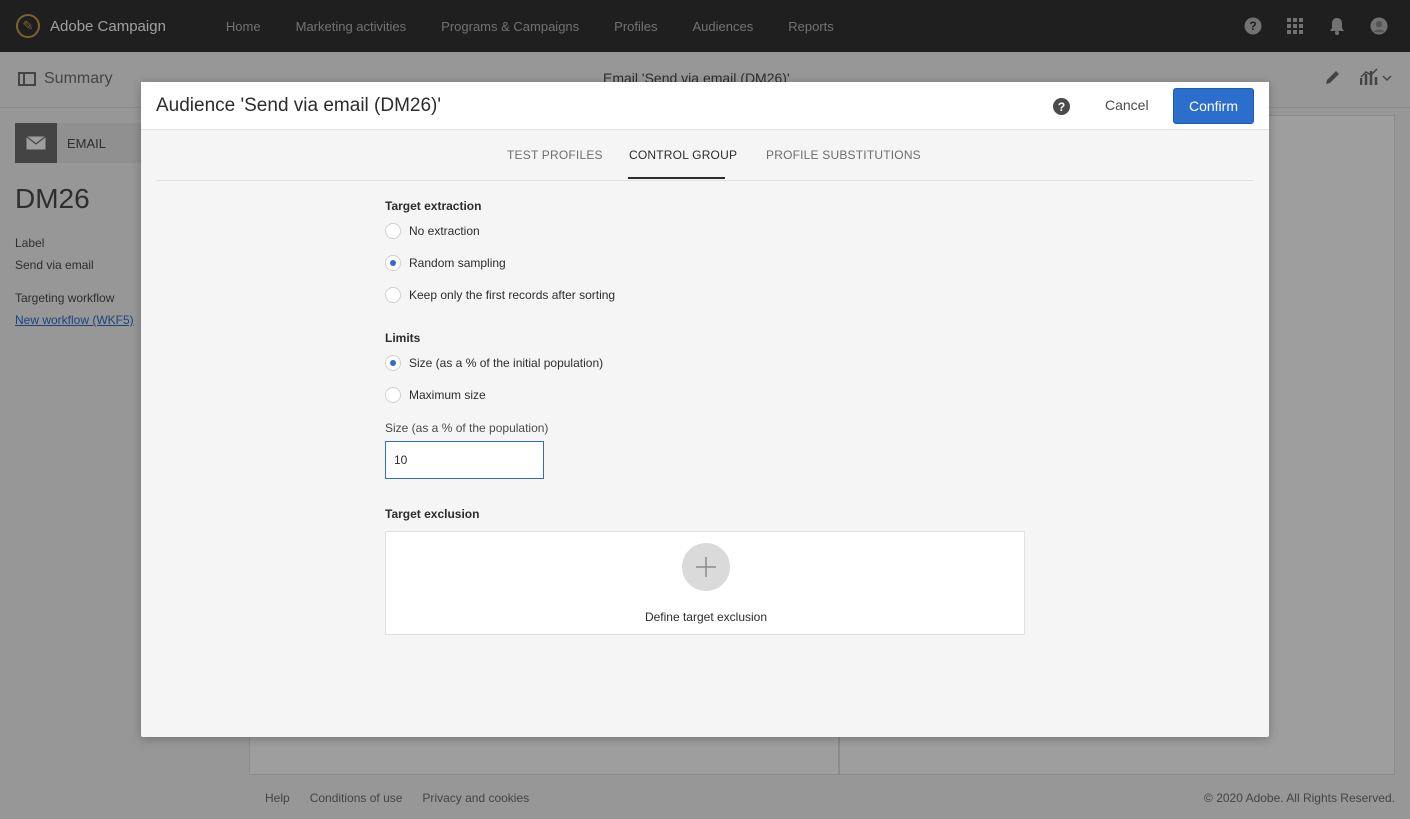 The width and height of the screenshot is (1410, 819). I want to click on active-tab-indicator, so click(676, 178).